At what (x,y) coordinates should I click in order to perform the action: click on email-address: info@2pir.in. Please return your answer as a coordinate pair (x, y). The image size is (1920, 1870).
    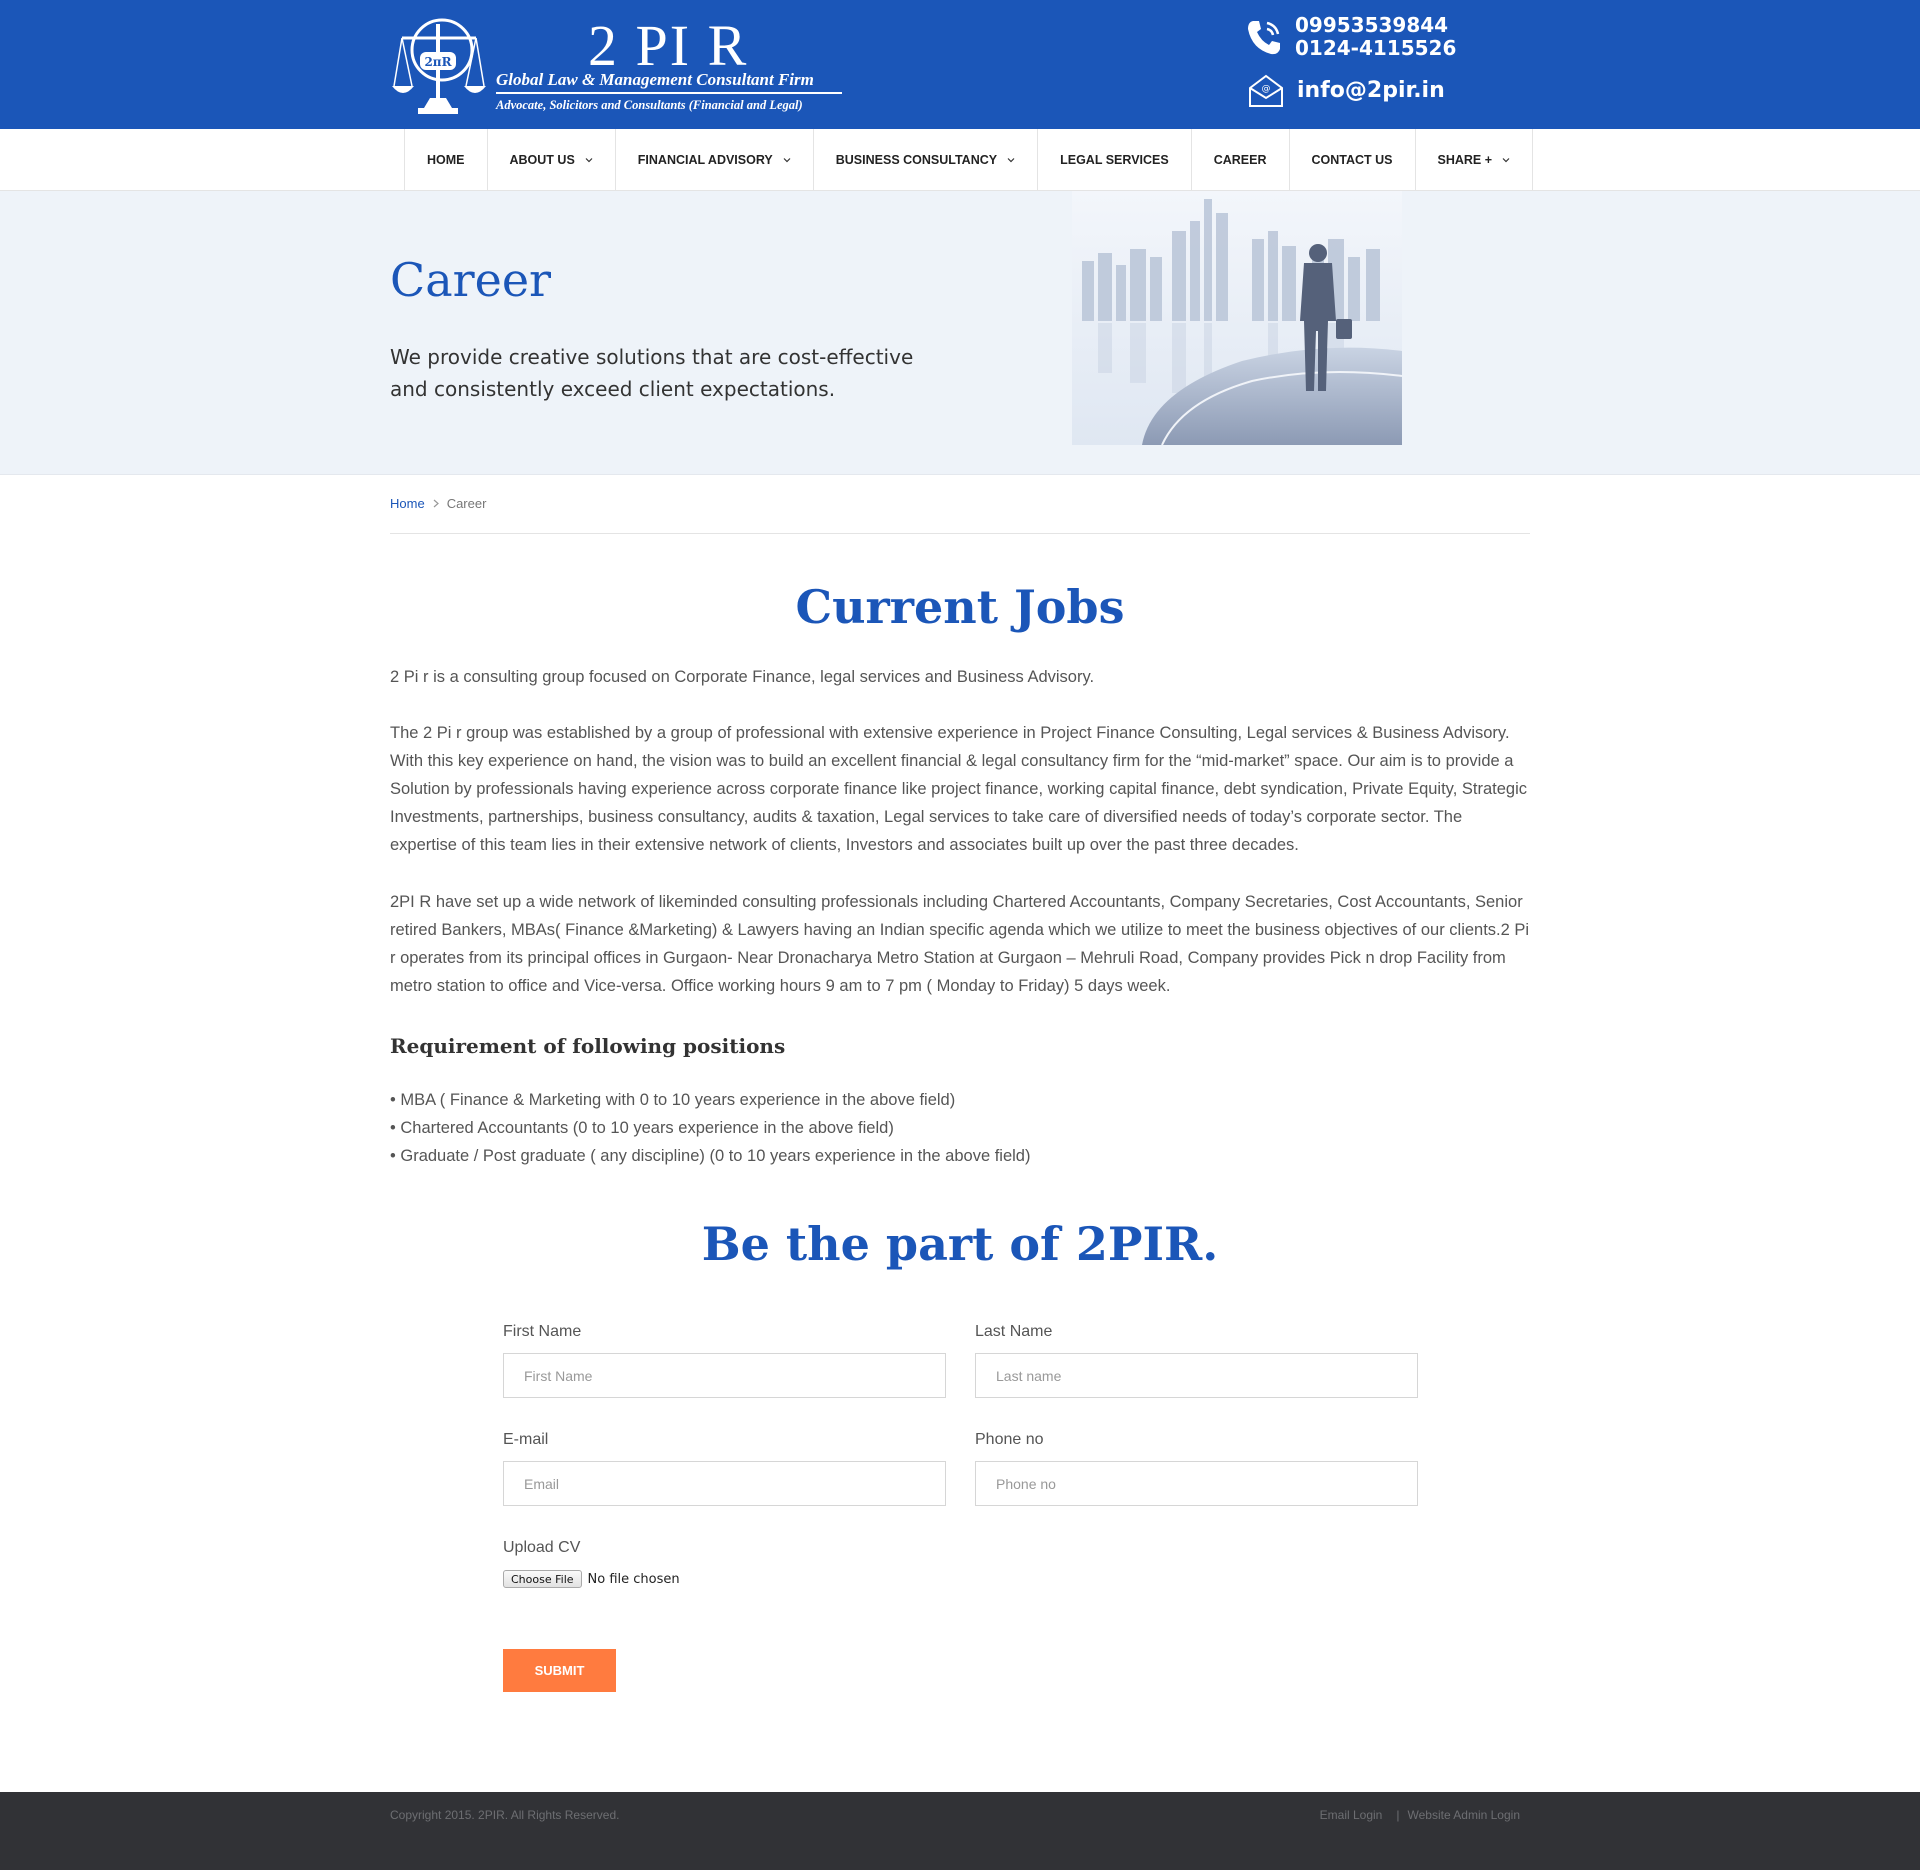
    Looking at the image, I should click on (1371, 90).